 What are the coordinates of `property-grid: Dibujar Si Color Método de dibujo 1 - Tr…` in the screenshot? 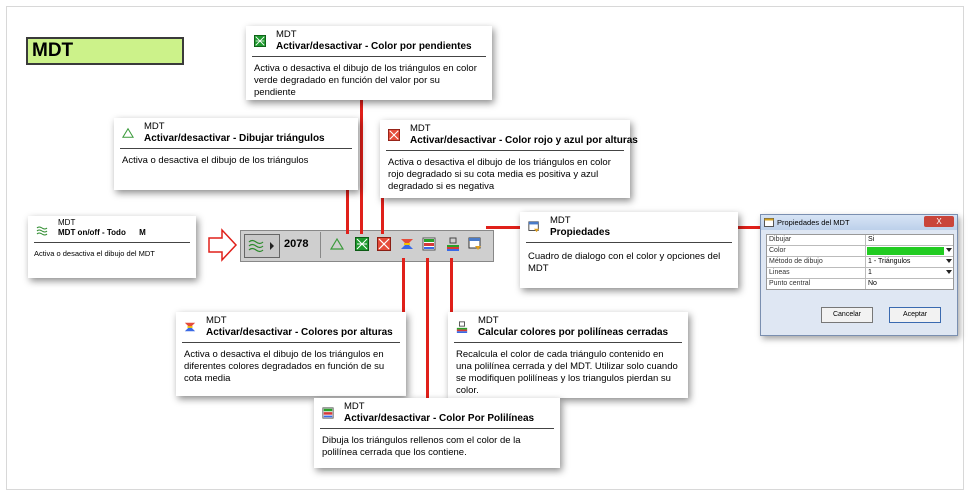 It's located at (860, 262).